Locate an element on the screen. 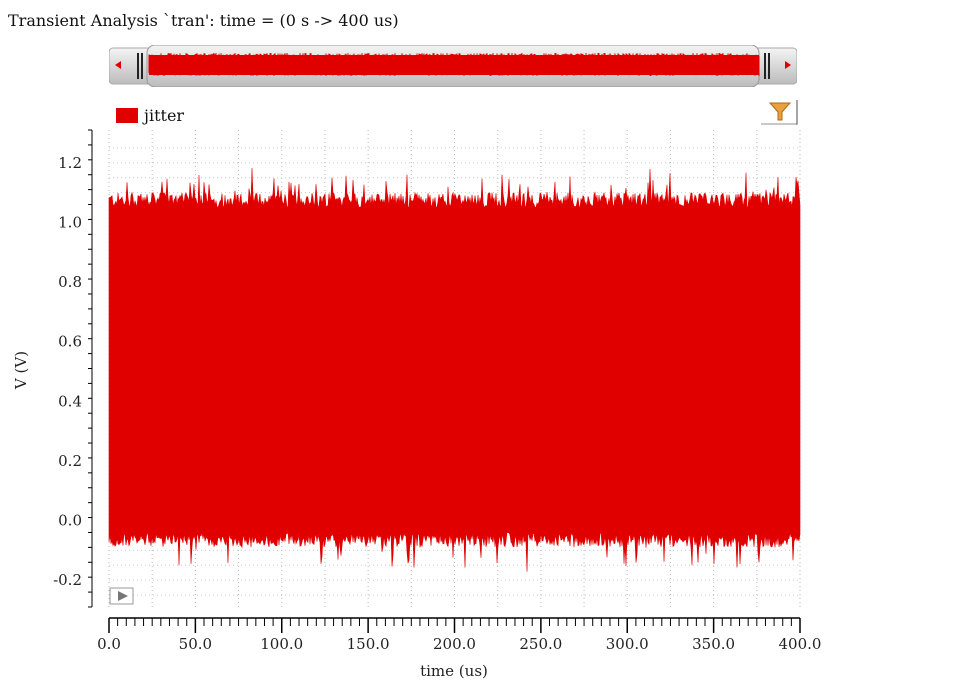 The width and height of the screenshot is (964, 690). y-tick-label: 1.0 is located at coordinates (70, 222).